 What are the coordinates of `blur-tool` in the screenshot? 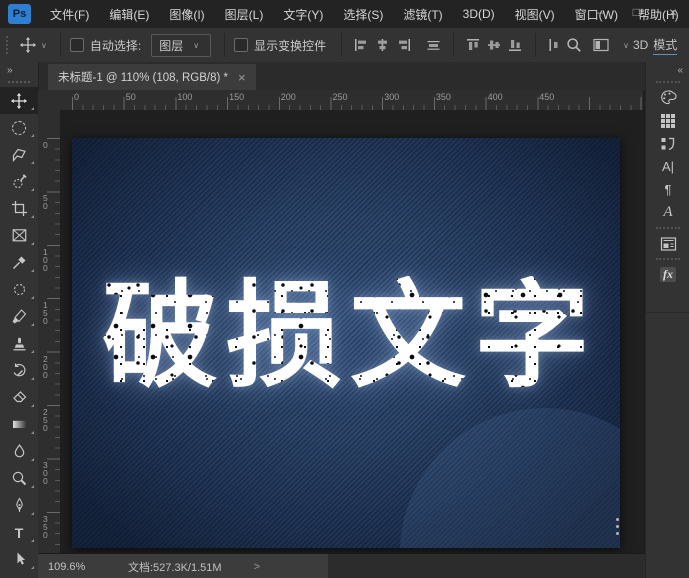 It's located at (19, 451).